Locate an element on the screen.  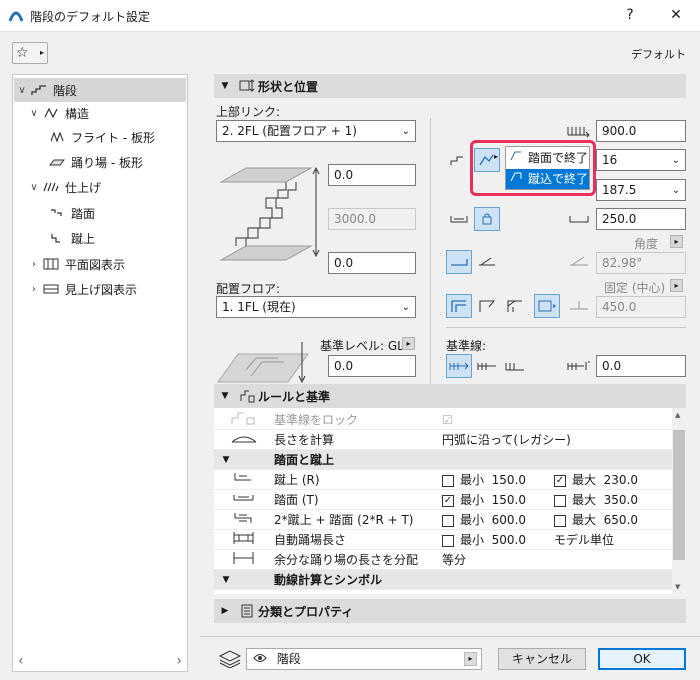
section-classification-header: ▶ 分類とプロパティ is located at coordinates (450, 611).